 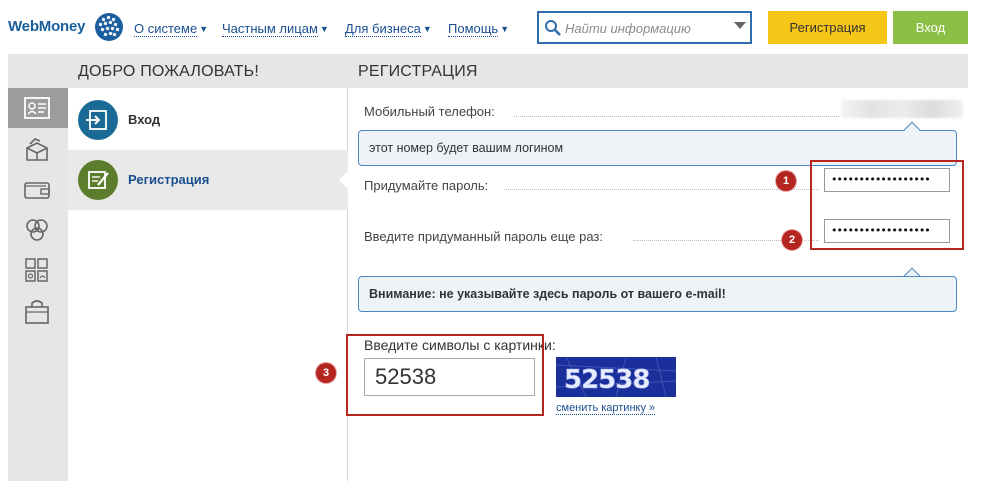 I want to click on captcha-image: 52538, so click(x=616, y=377).